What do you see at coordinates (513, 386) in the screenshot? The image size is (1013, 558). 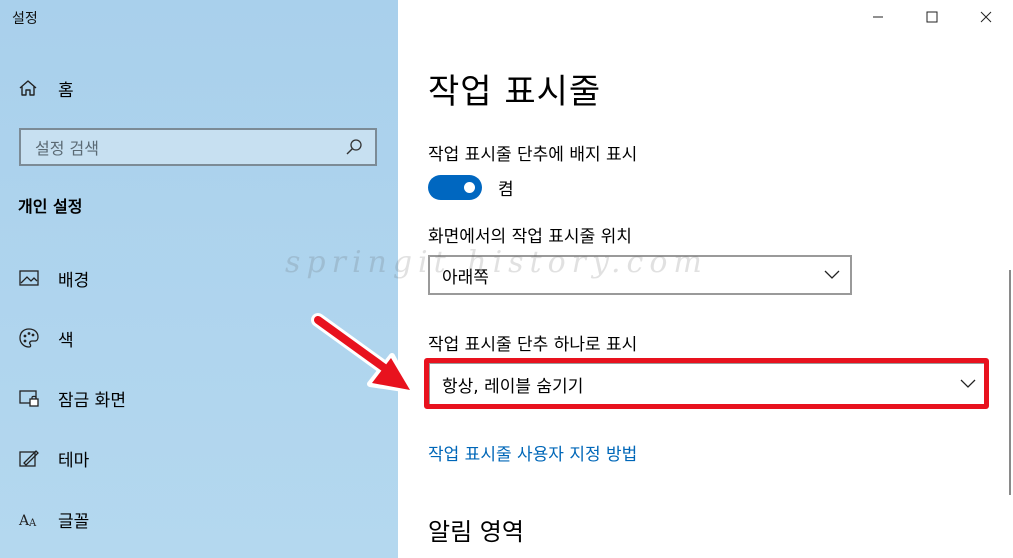 I see `combine-dropdown-value: 항상, 레이블 숨기기` at bounding box center [513, 386].